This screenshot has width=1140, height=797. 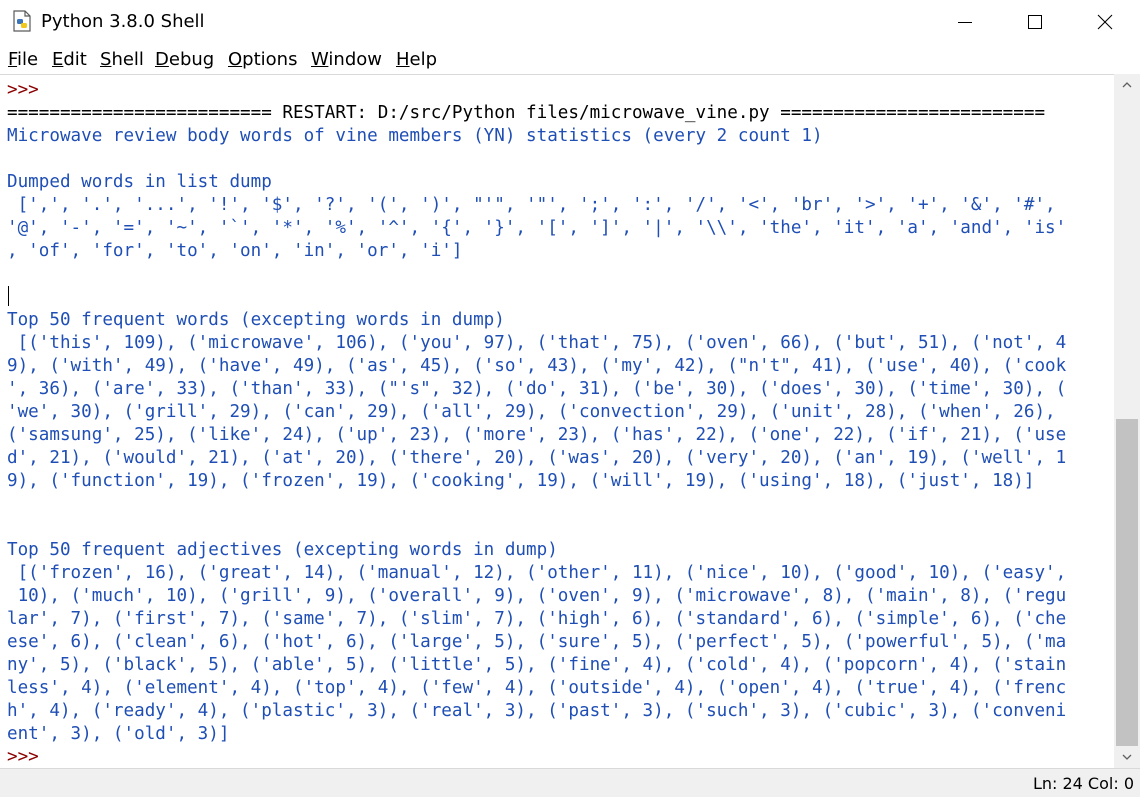 I want to click on scroll-up-button, so click(x=1127, y=85).